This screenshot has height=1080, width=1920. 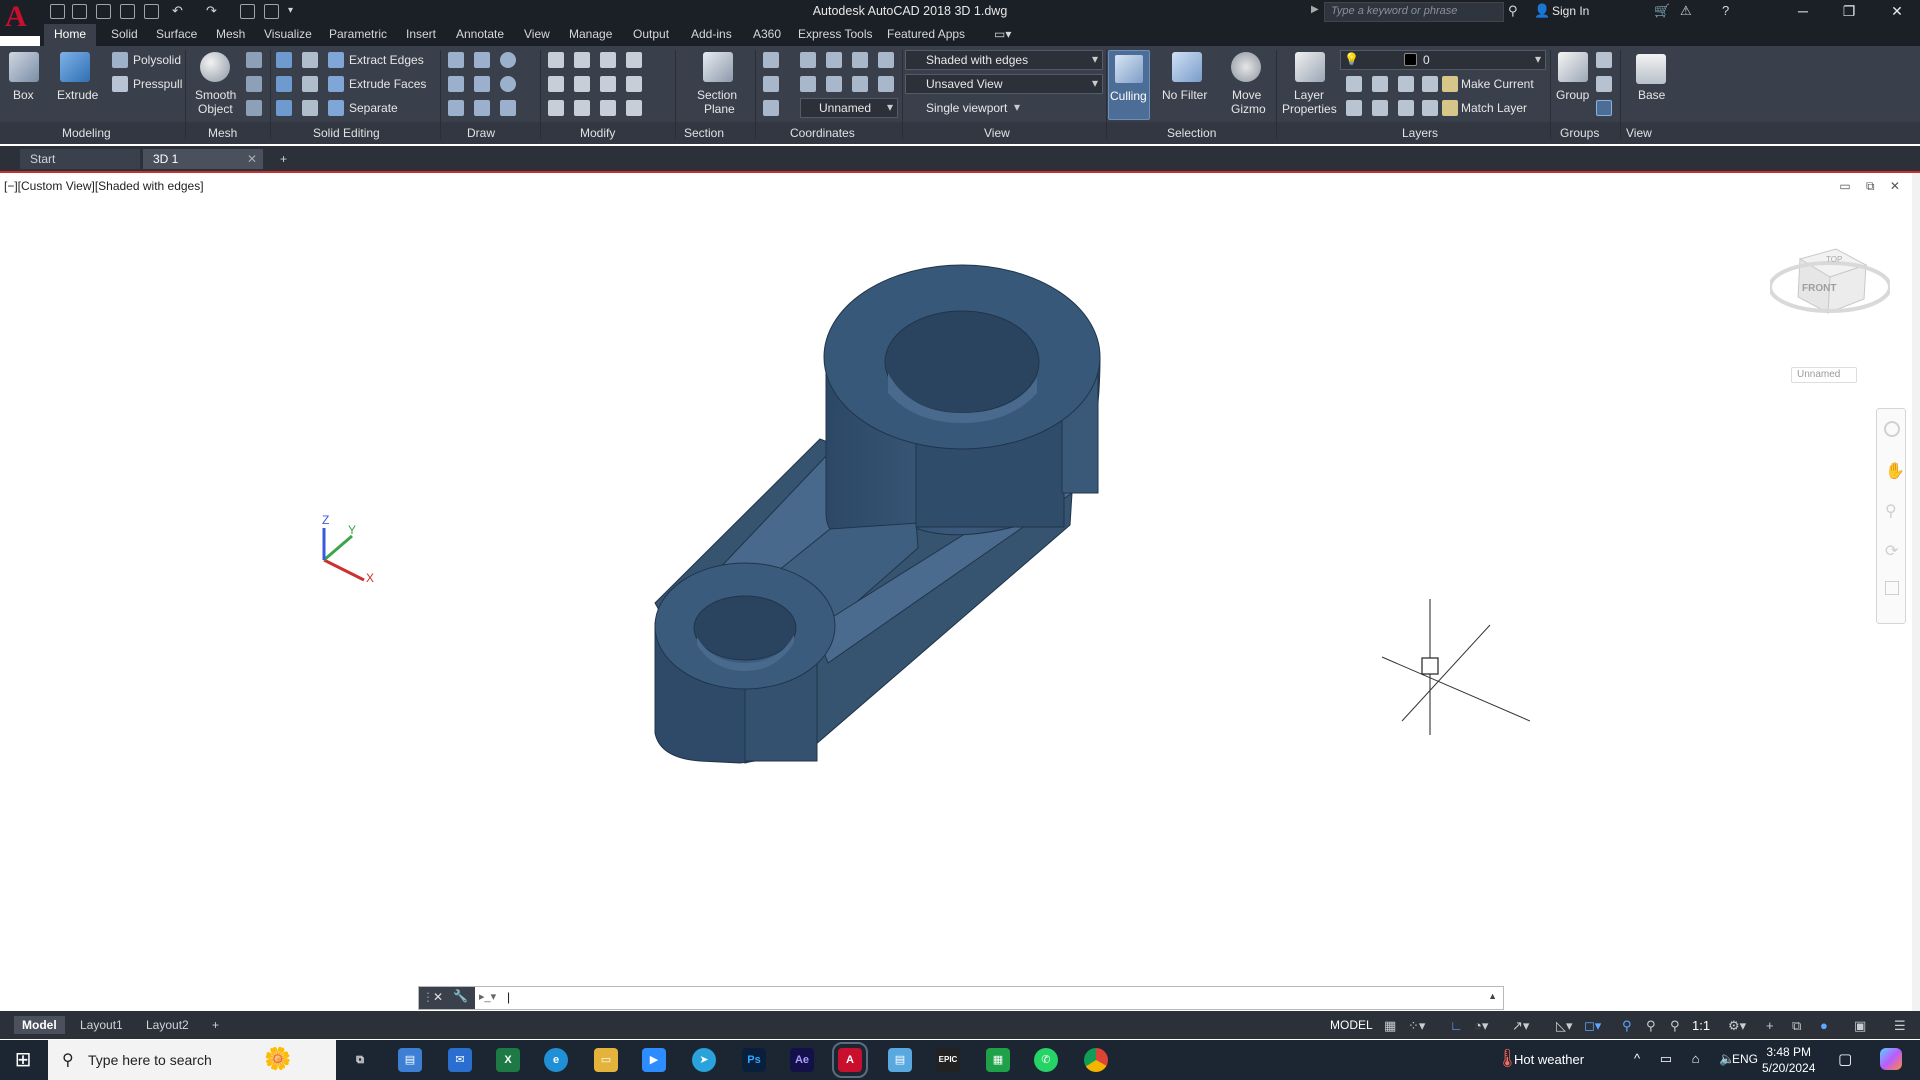 What do you see at coordinates (215, 109) in the screenshot?
I see `smooth-object-label-2: Object` at bounding box center [215, 109].